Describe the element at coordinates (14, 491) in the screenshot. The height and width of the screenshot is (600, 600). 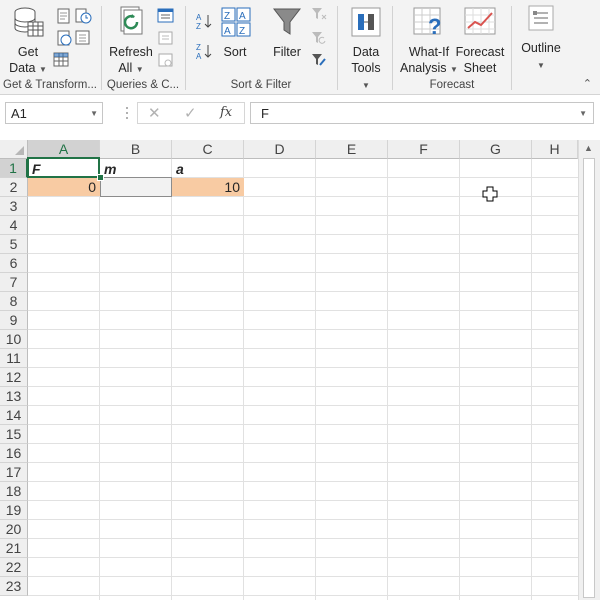
I see `row-header-18: 18` at that location.